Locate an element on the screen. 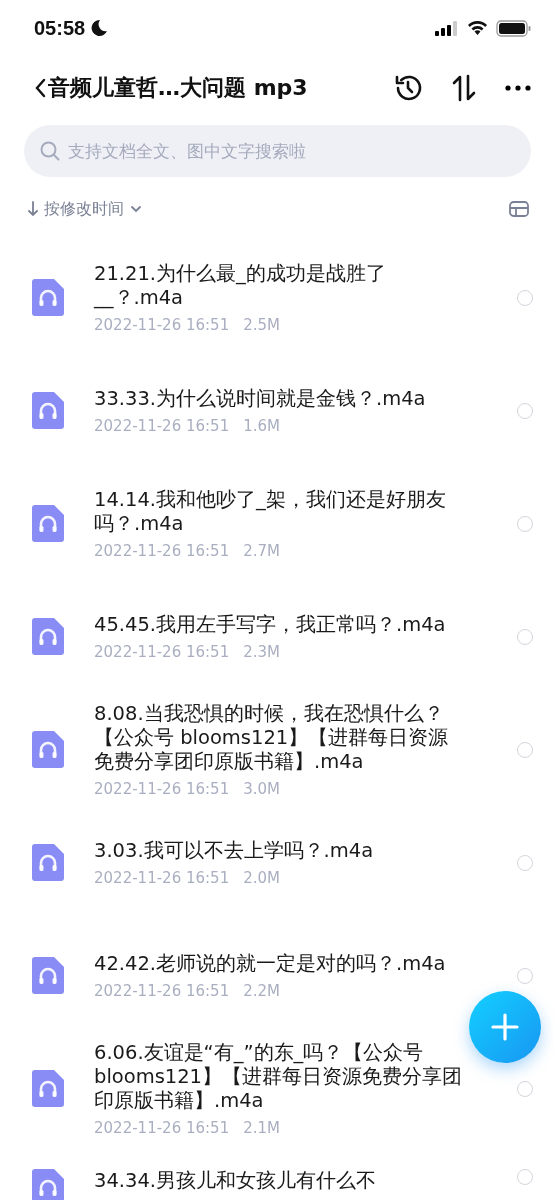 This screenshot has height=1200, width=555. moon-icon is located at coordinates (100, 28).